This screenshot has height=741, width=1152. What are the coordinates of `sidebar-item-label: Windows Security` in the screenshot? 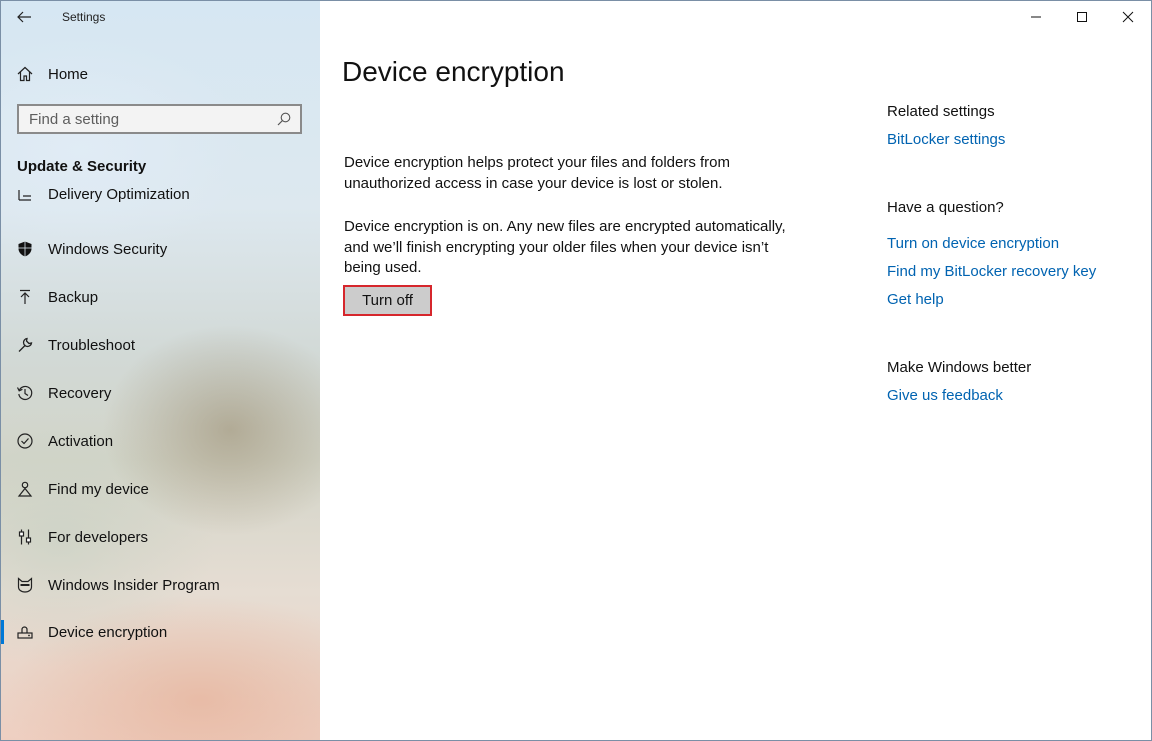 It's located at (108, 249).